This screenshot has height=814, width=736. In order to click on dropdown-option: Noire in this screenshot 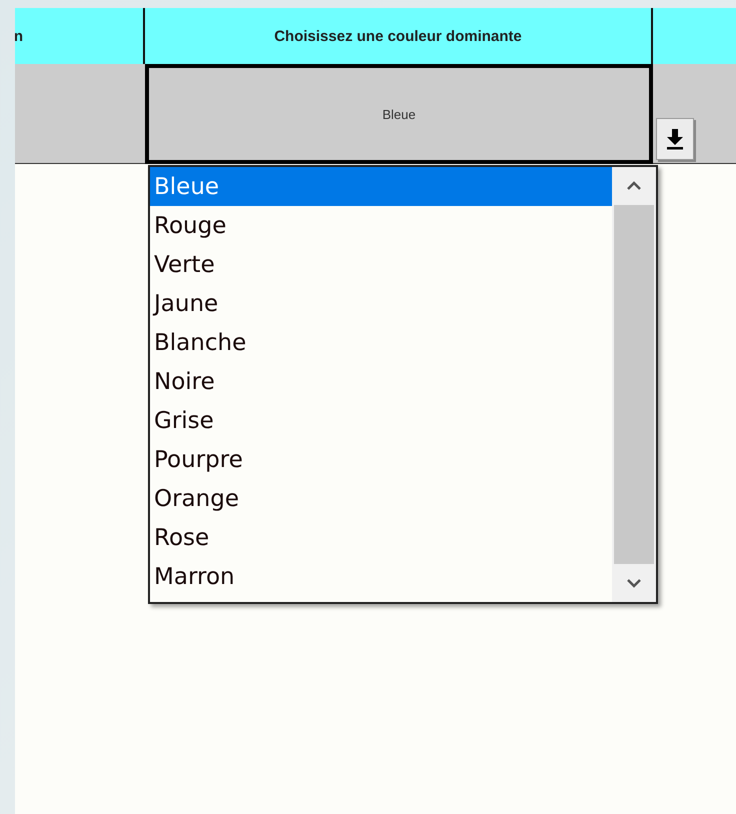, I will do `click(381, 381)`.